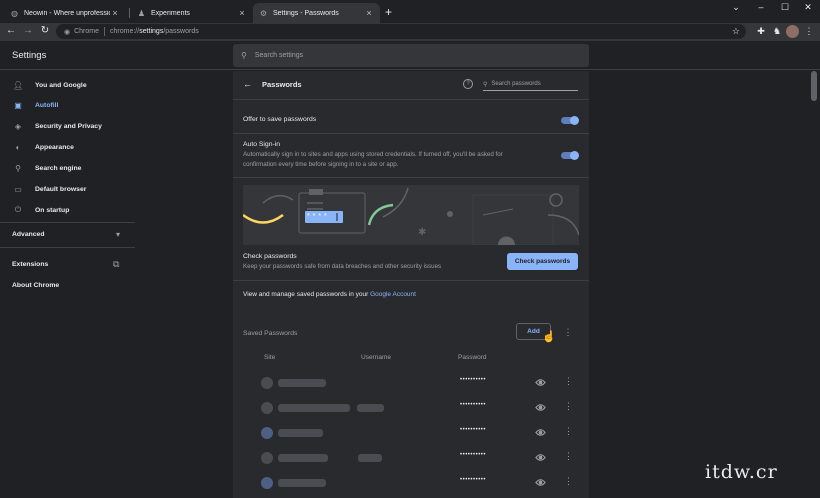 This screenshot has height=498, width=820. Describe the element at coordinates (549, 337) in the screenshot. I see `mouse-cursor-icon: ☝` at that location.